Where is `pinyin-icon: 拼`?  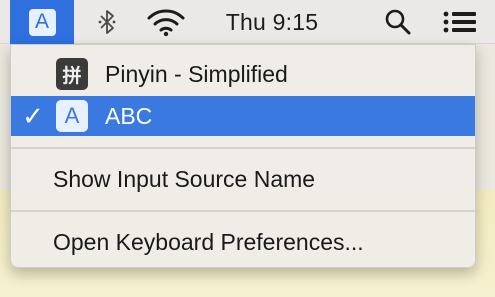
pinyin-icon: 拼 is located at coordinates (72, 74).